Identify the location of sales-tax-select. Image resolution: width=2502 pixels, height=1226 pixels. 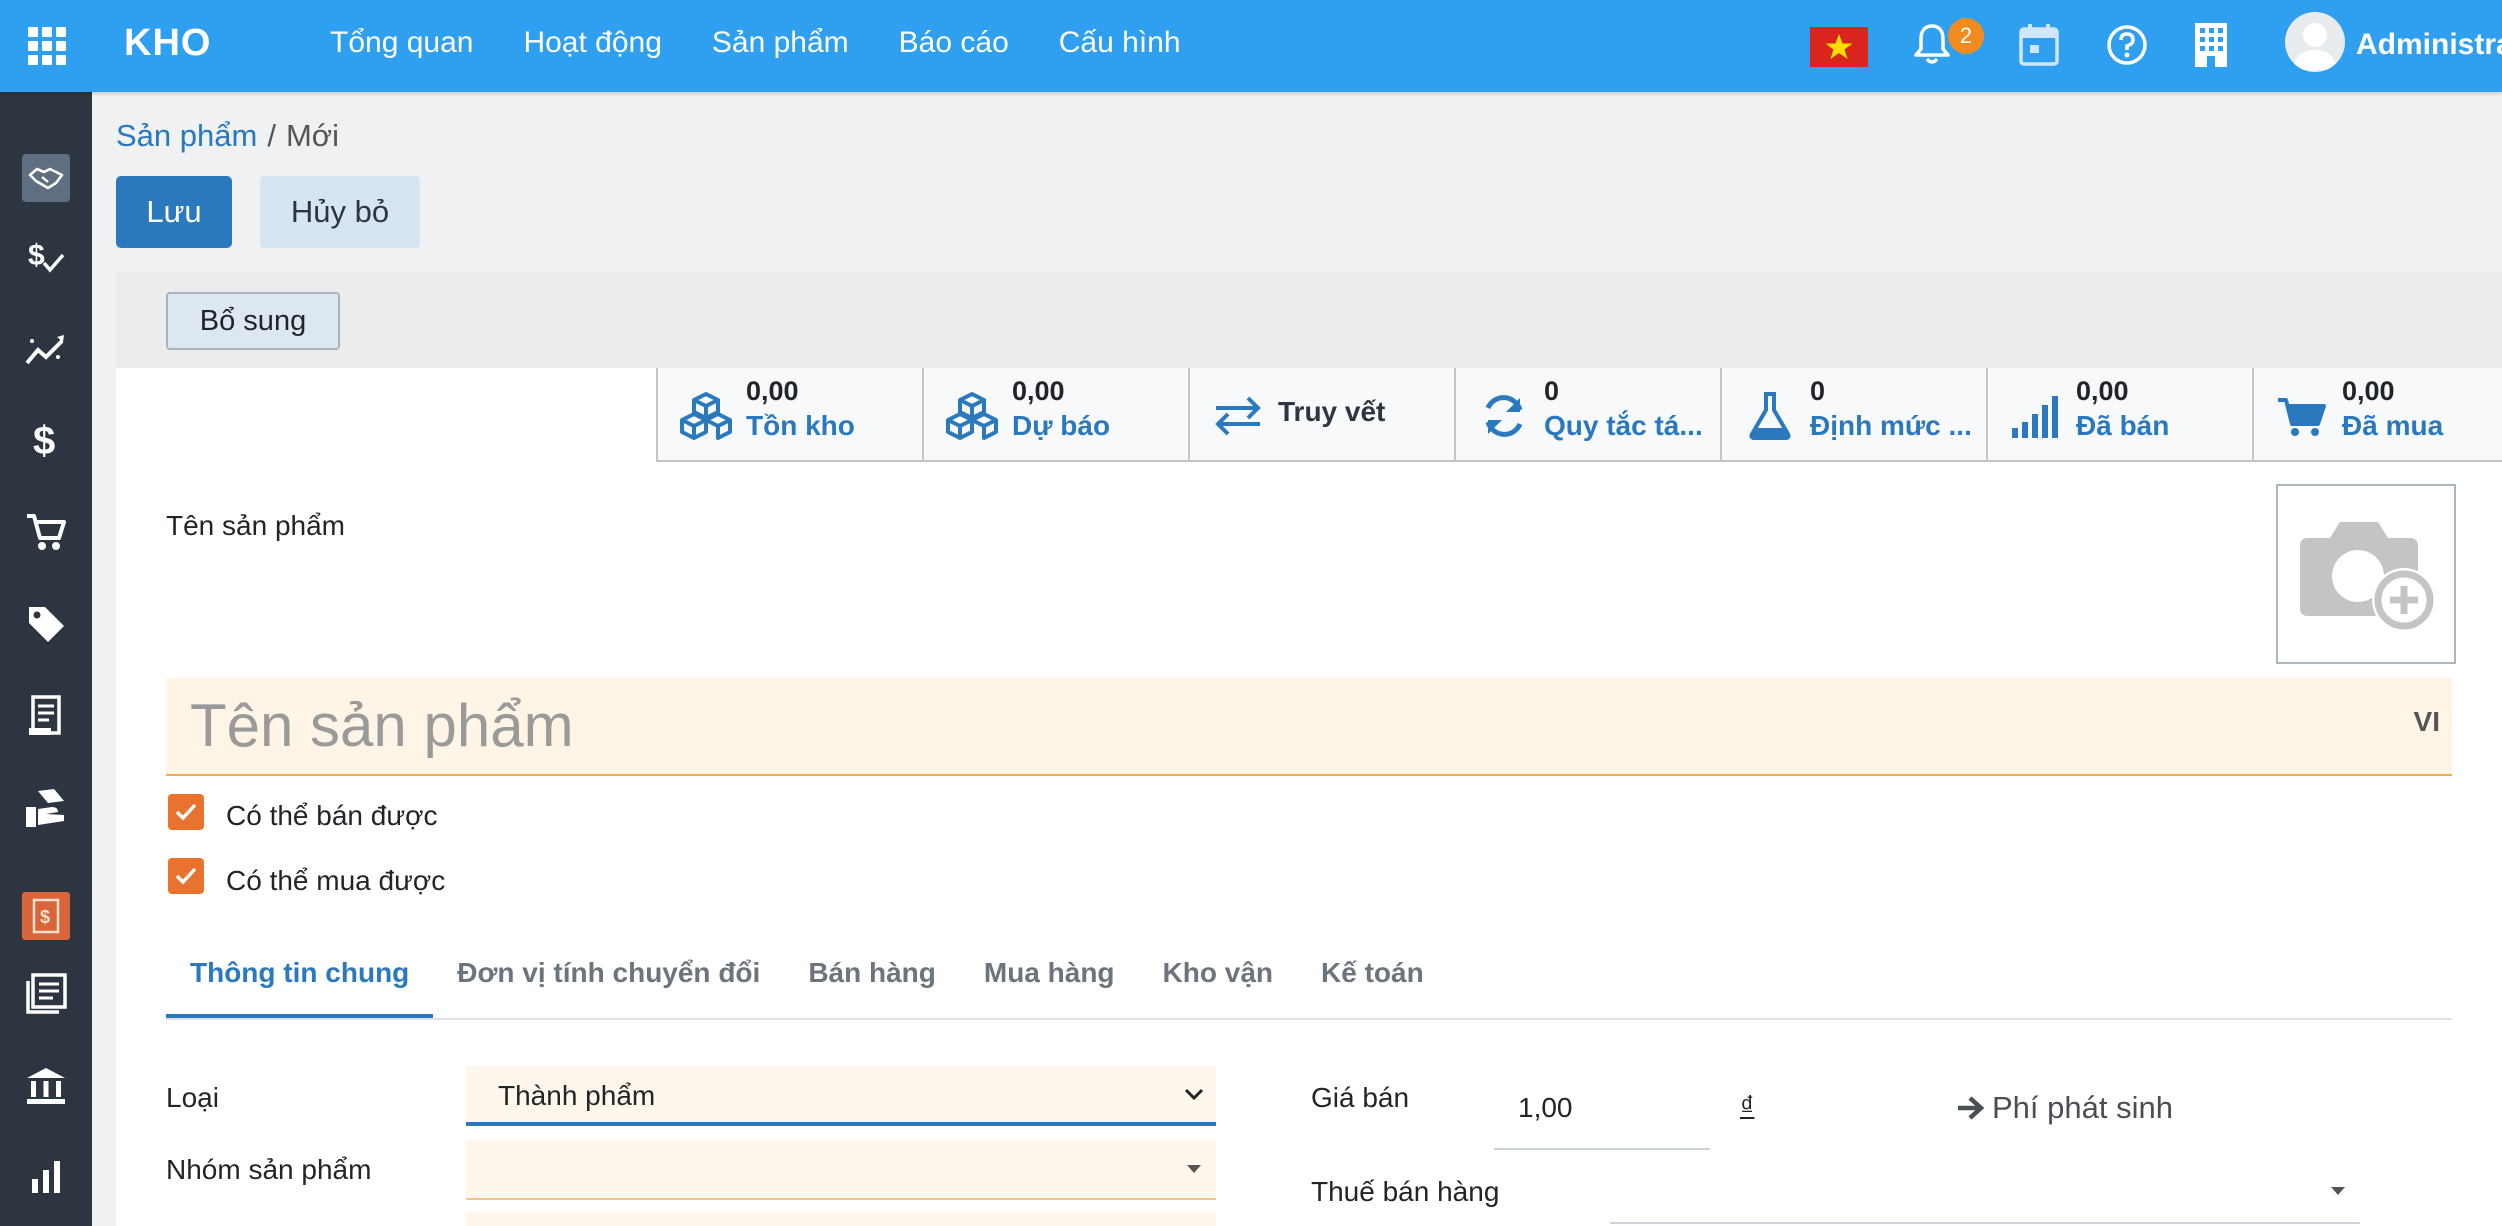
(1985, 1193).